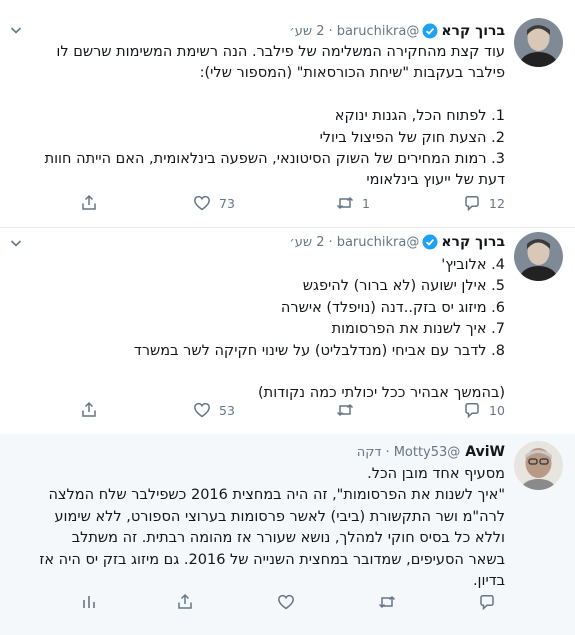  I want to click on reply-count: 10, so click(497, 410).